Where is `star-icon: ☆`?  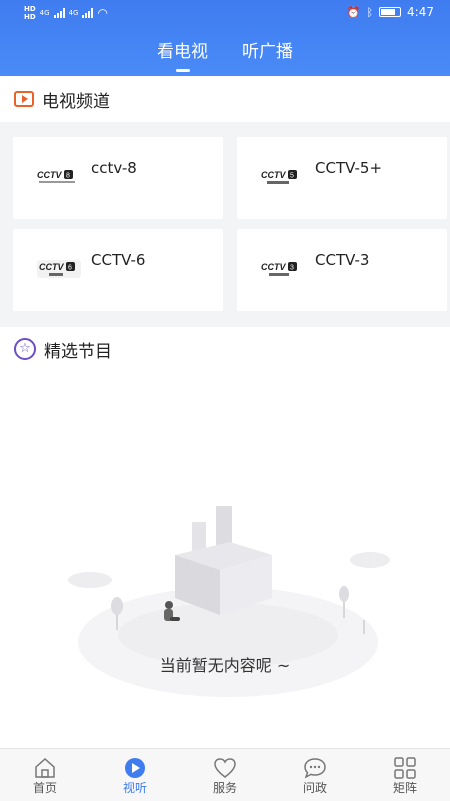
star-icon: ☆ is located at coordinates (25, 349).